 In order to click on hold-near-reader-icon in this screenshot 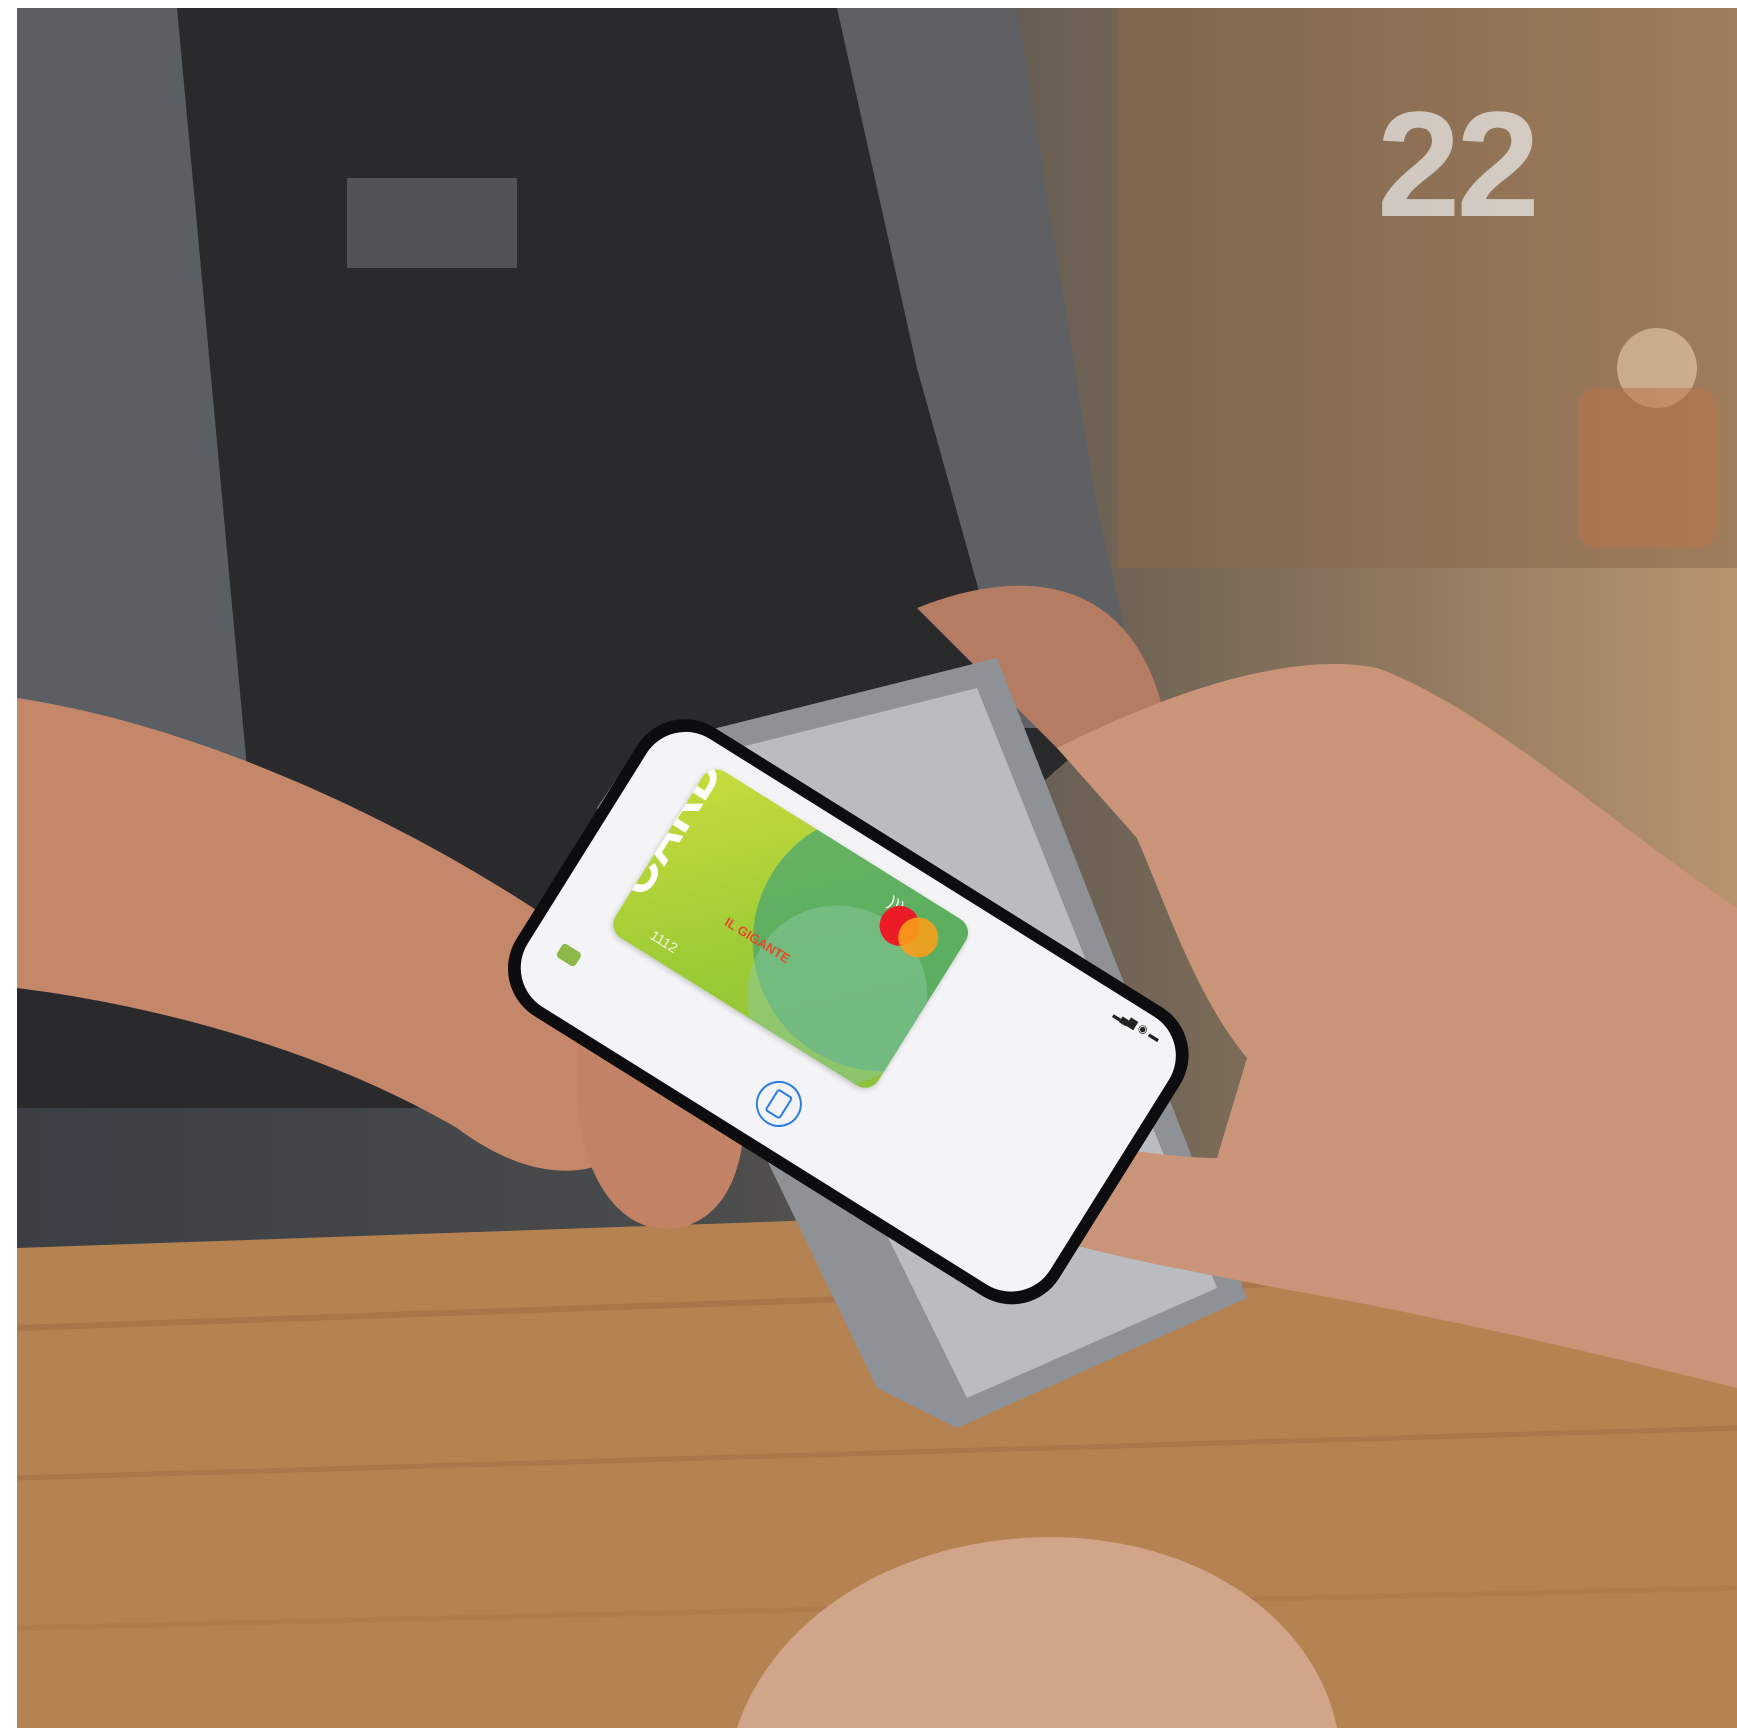, I will do `click(779, 1104)`.